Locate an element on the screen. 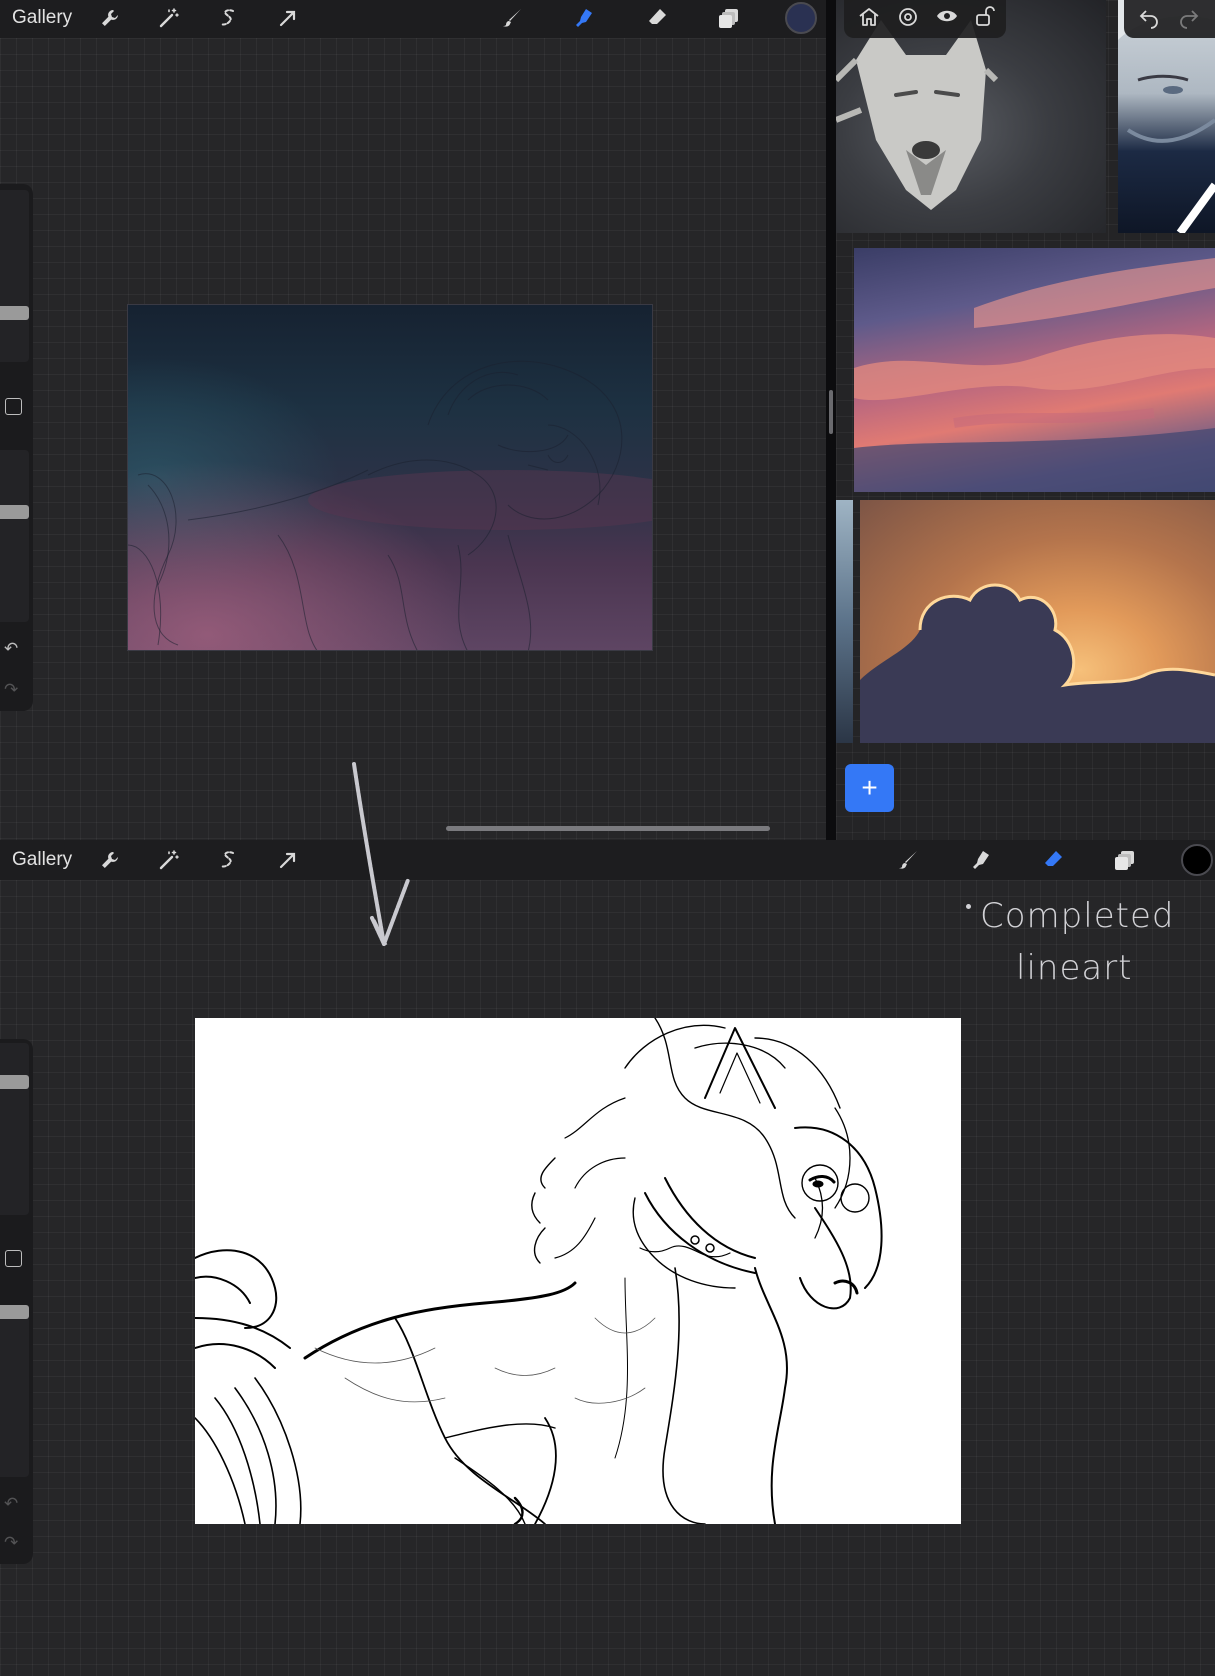 Image resolution: width=1215 pixels, height=1676 pixels. reference-toolbar is located at coordinates (925, 19).